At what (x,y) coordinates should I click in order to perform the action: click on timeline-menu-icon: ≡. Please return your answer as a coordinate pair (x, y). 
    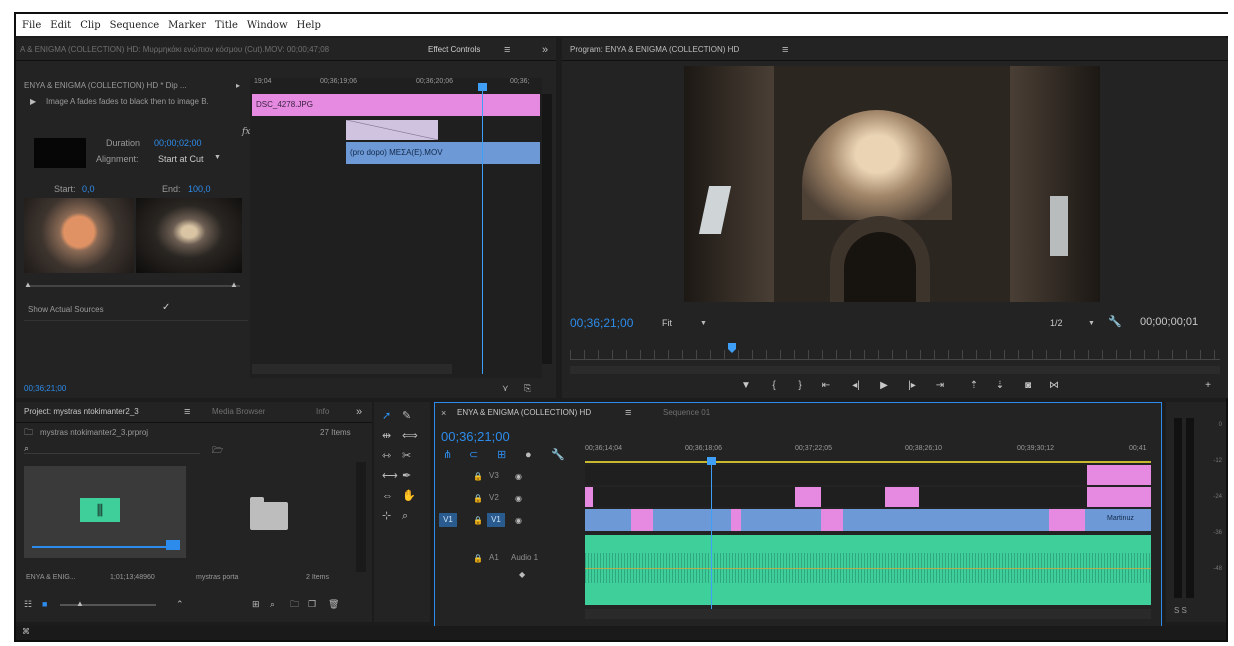
    Looking at the image, I should click on (628, 413).